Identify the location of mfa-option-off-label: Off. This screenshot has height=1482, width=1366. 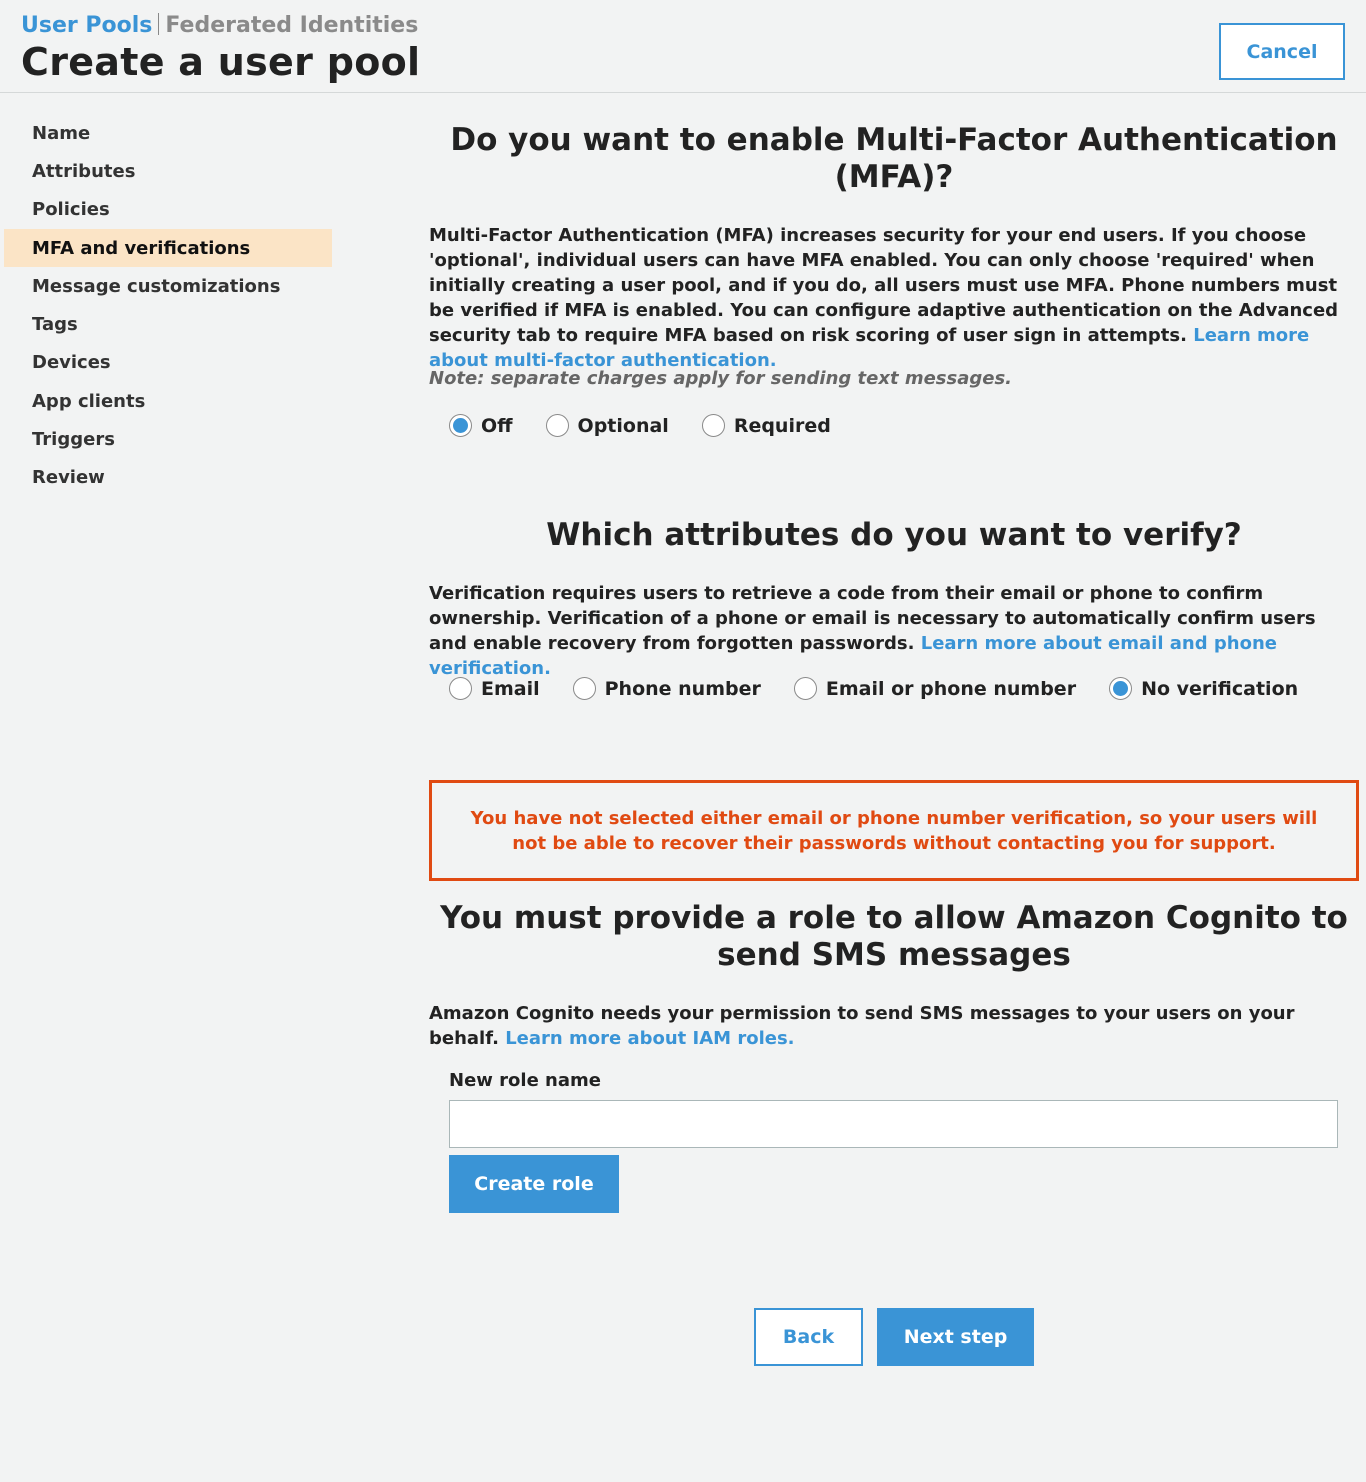
(497, 425).